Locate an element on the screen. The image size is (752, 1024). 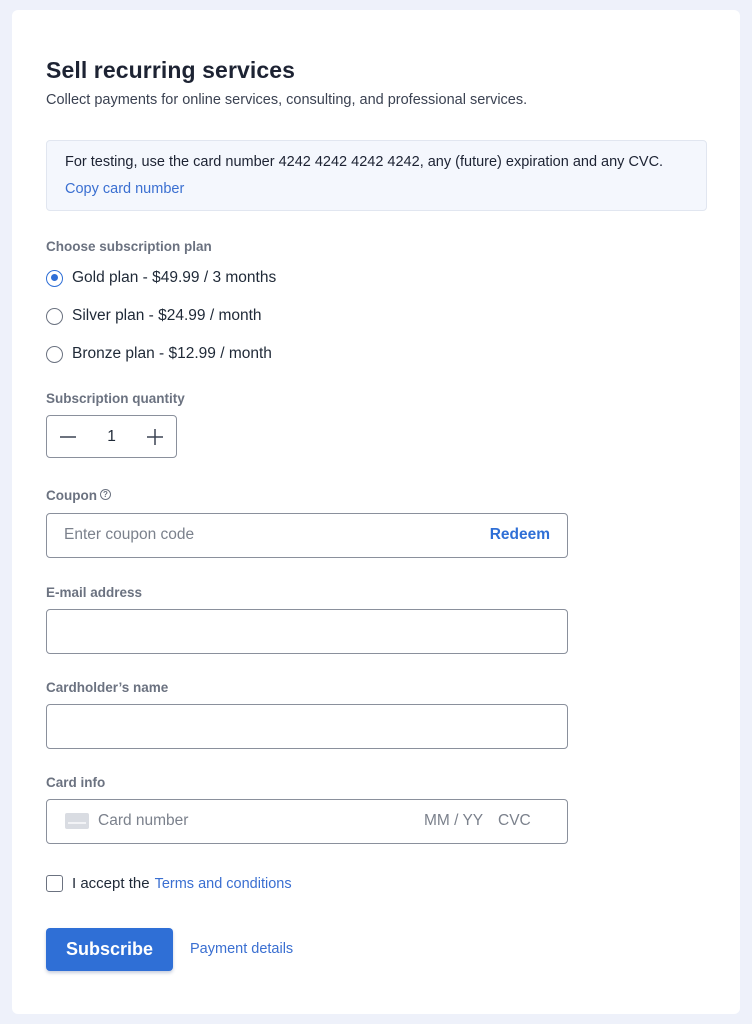
coupon-field: Redeem is located at coordinates (307, 535).